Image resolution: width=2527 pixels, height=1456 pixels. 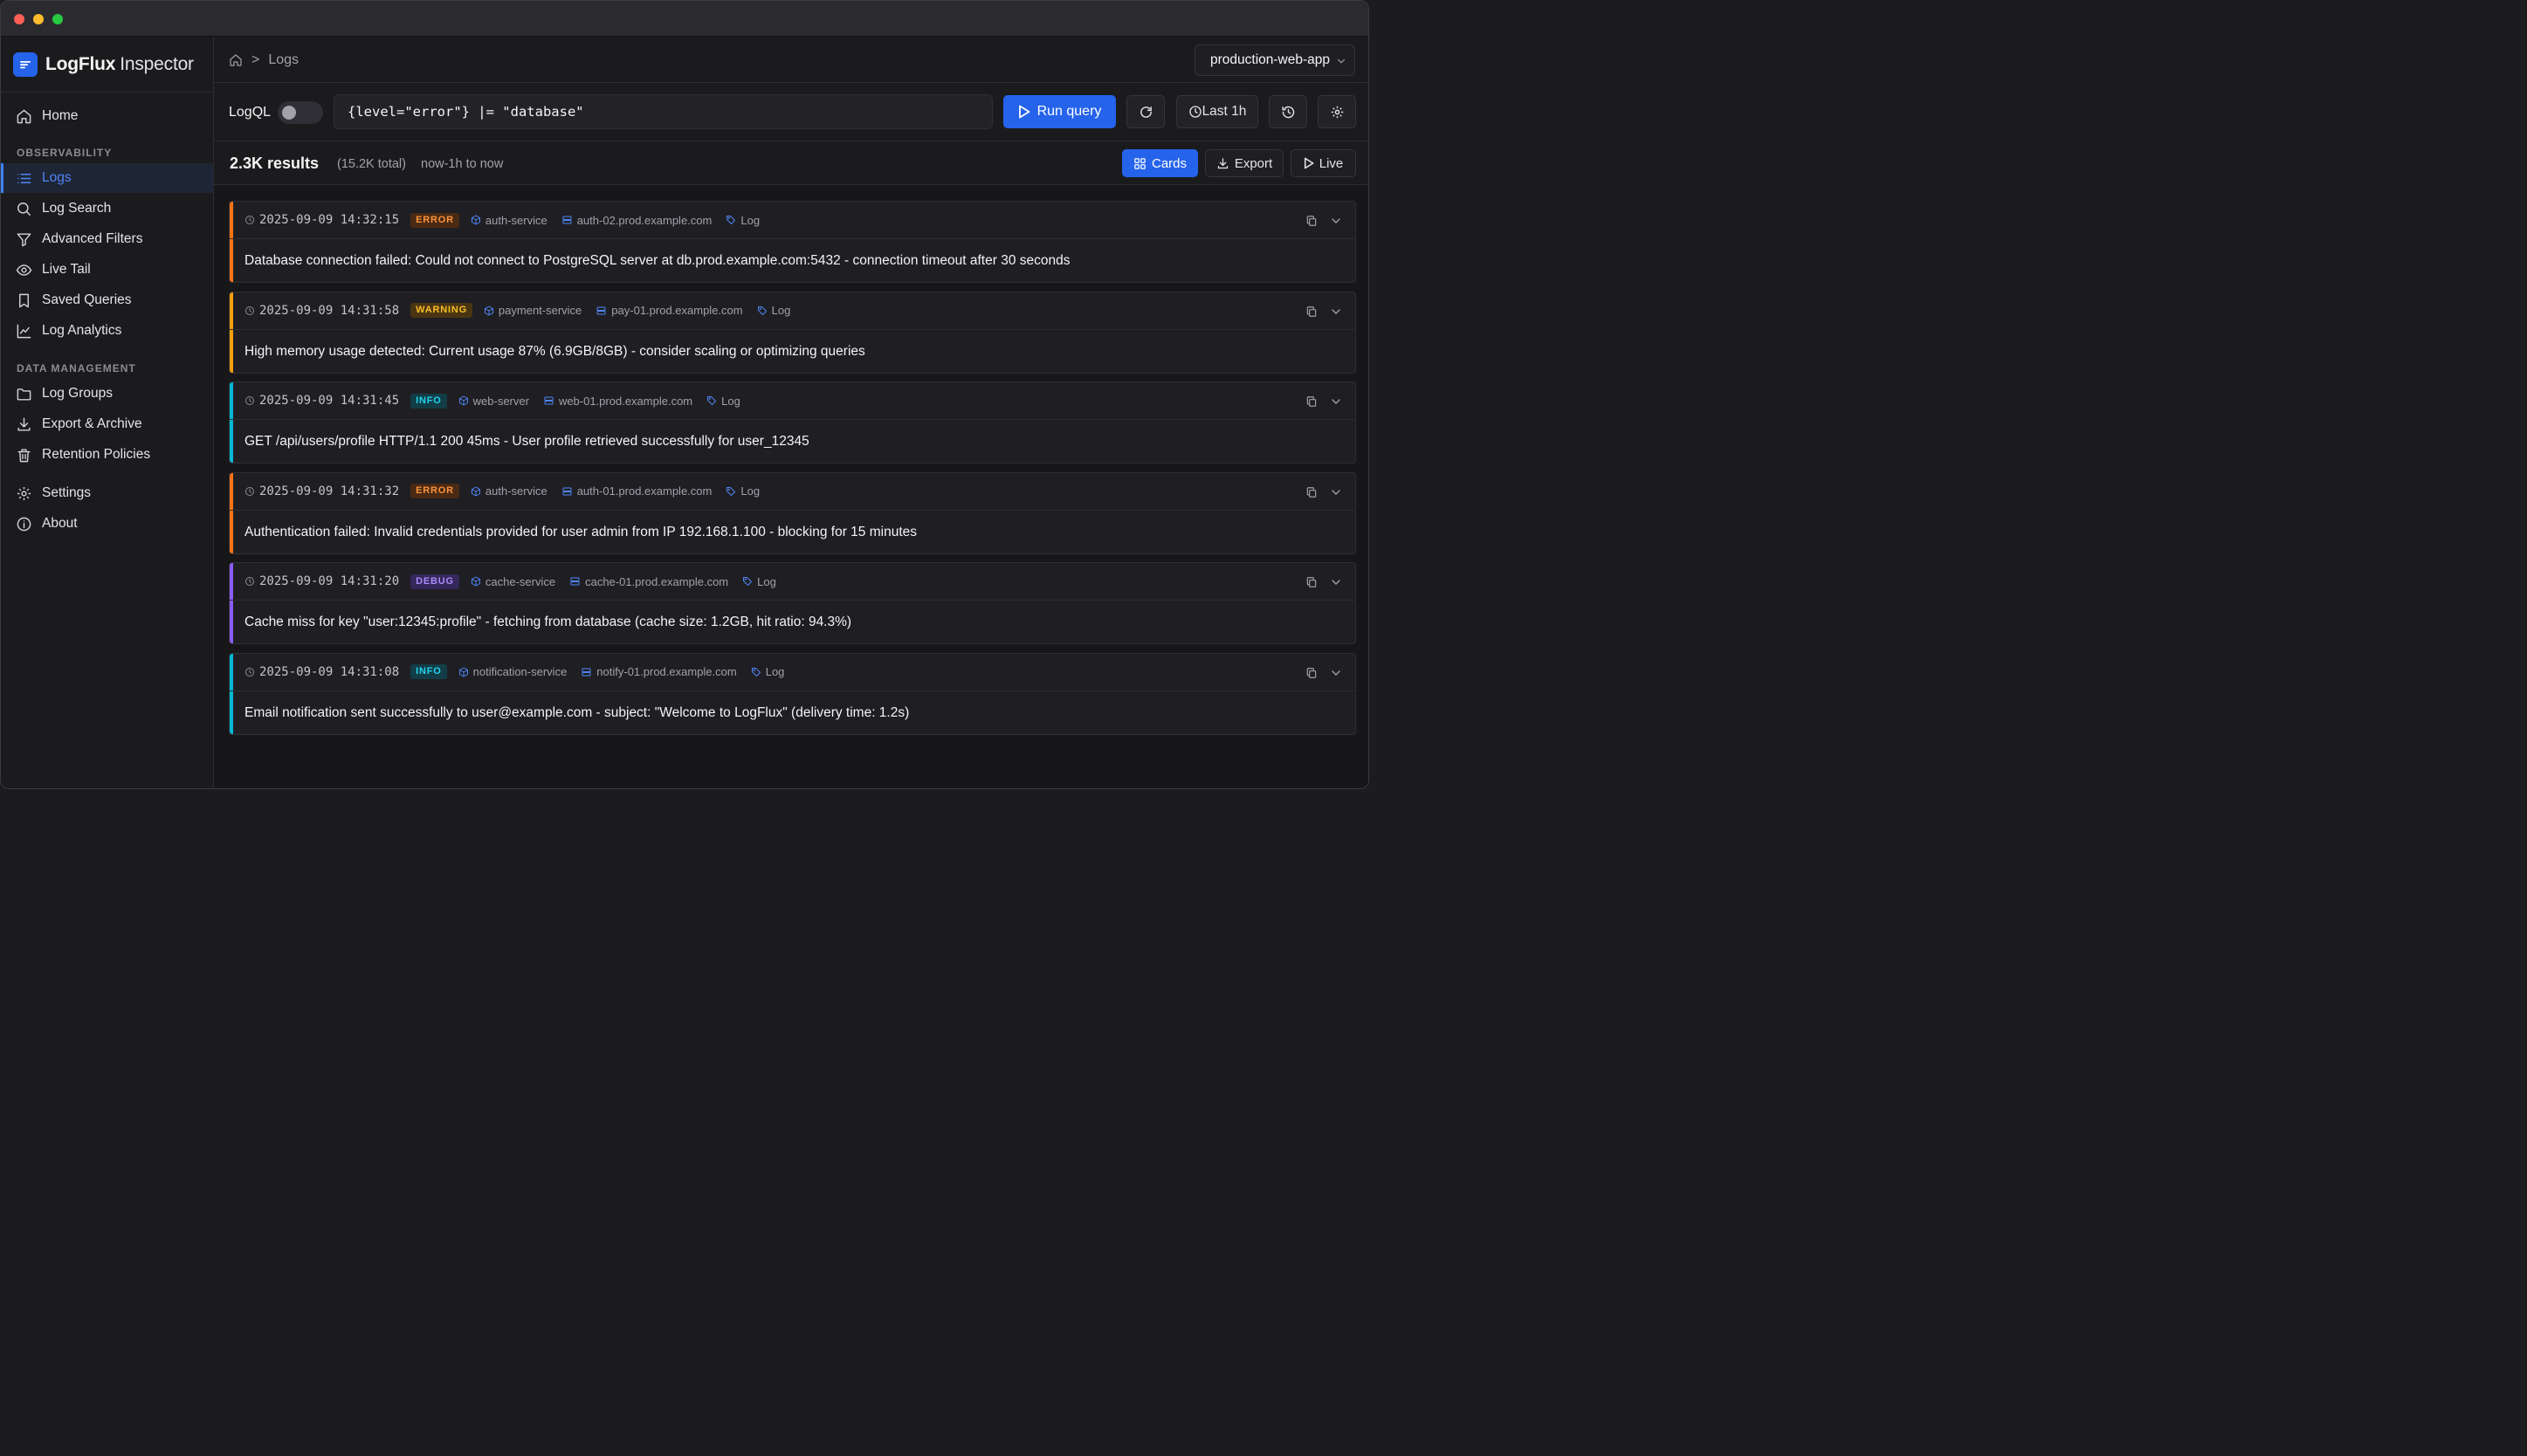 I want to click on log-host: auth-01.prod.example.com, so click(x=636, y=491).